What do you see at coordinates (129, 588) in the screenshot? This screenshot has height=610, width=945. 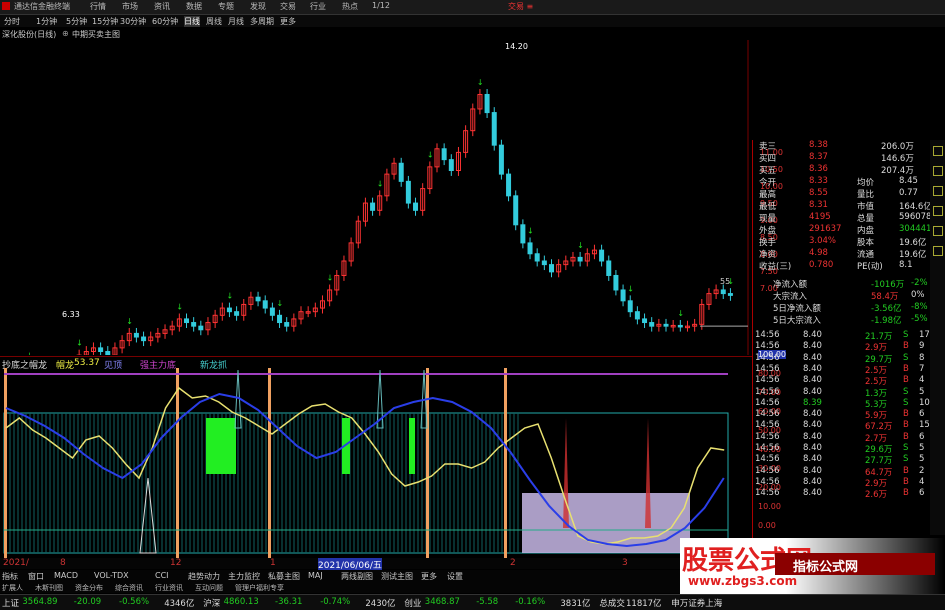 I see `function-tab: 综合资讯` at bounding box center [129, 588].